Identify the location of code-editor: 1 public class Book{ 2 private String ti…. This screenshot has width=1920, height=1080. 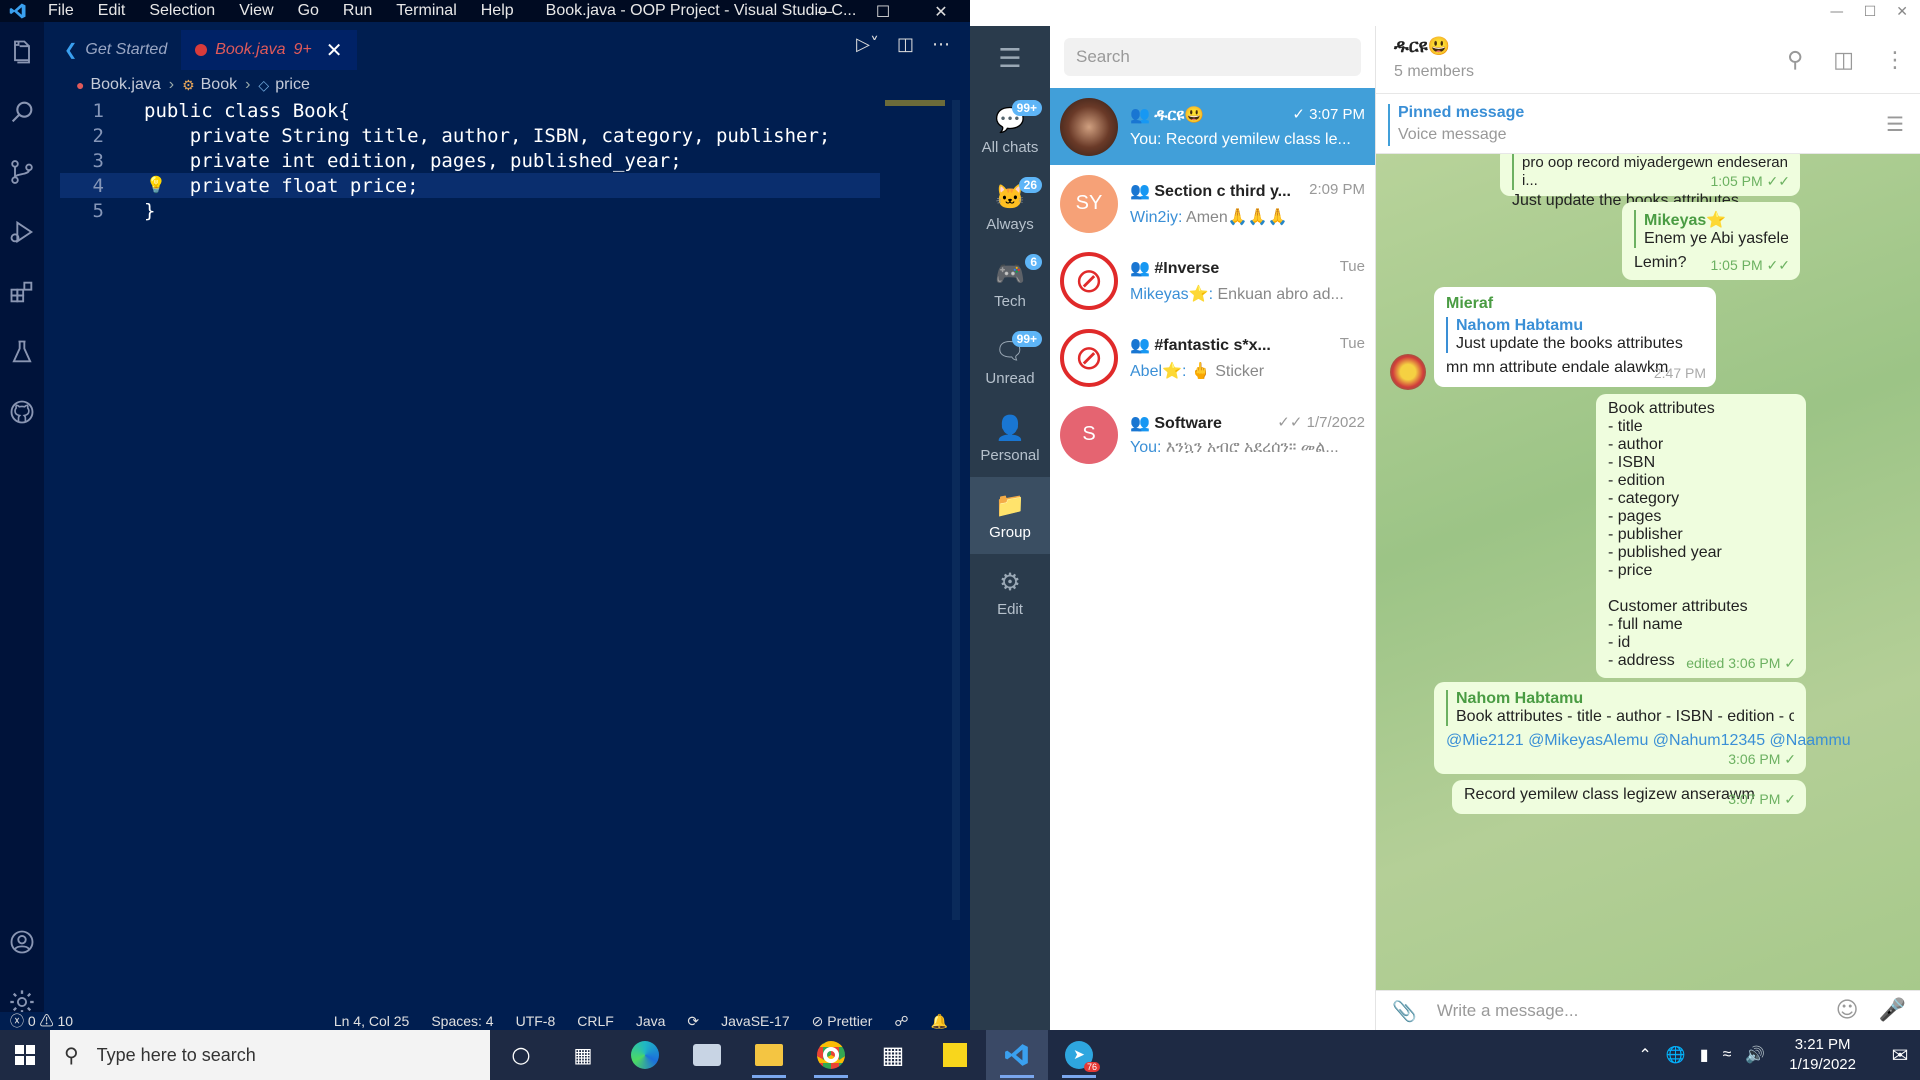
(510, 160).